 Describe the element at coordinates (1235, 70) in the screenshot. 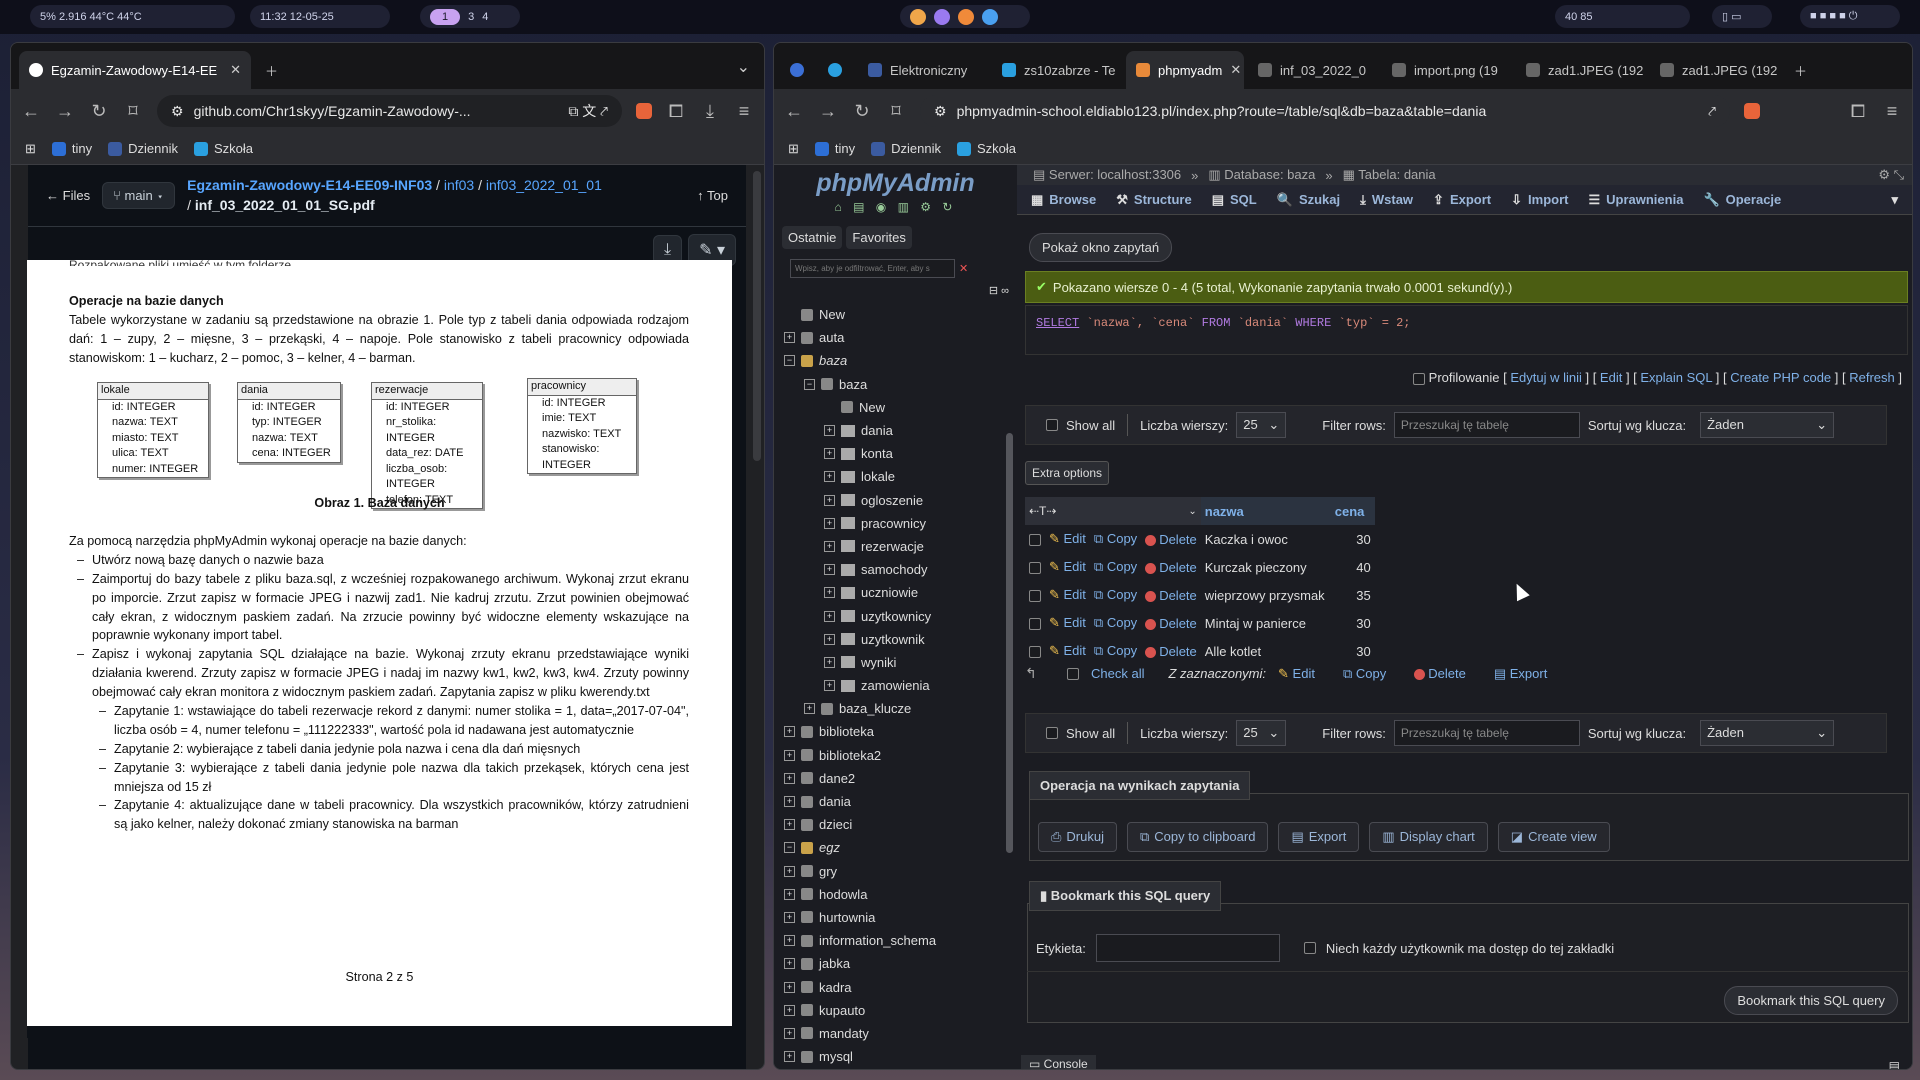

I see `close-icon: ✕` at that location.